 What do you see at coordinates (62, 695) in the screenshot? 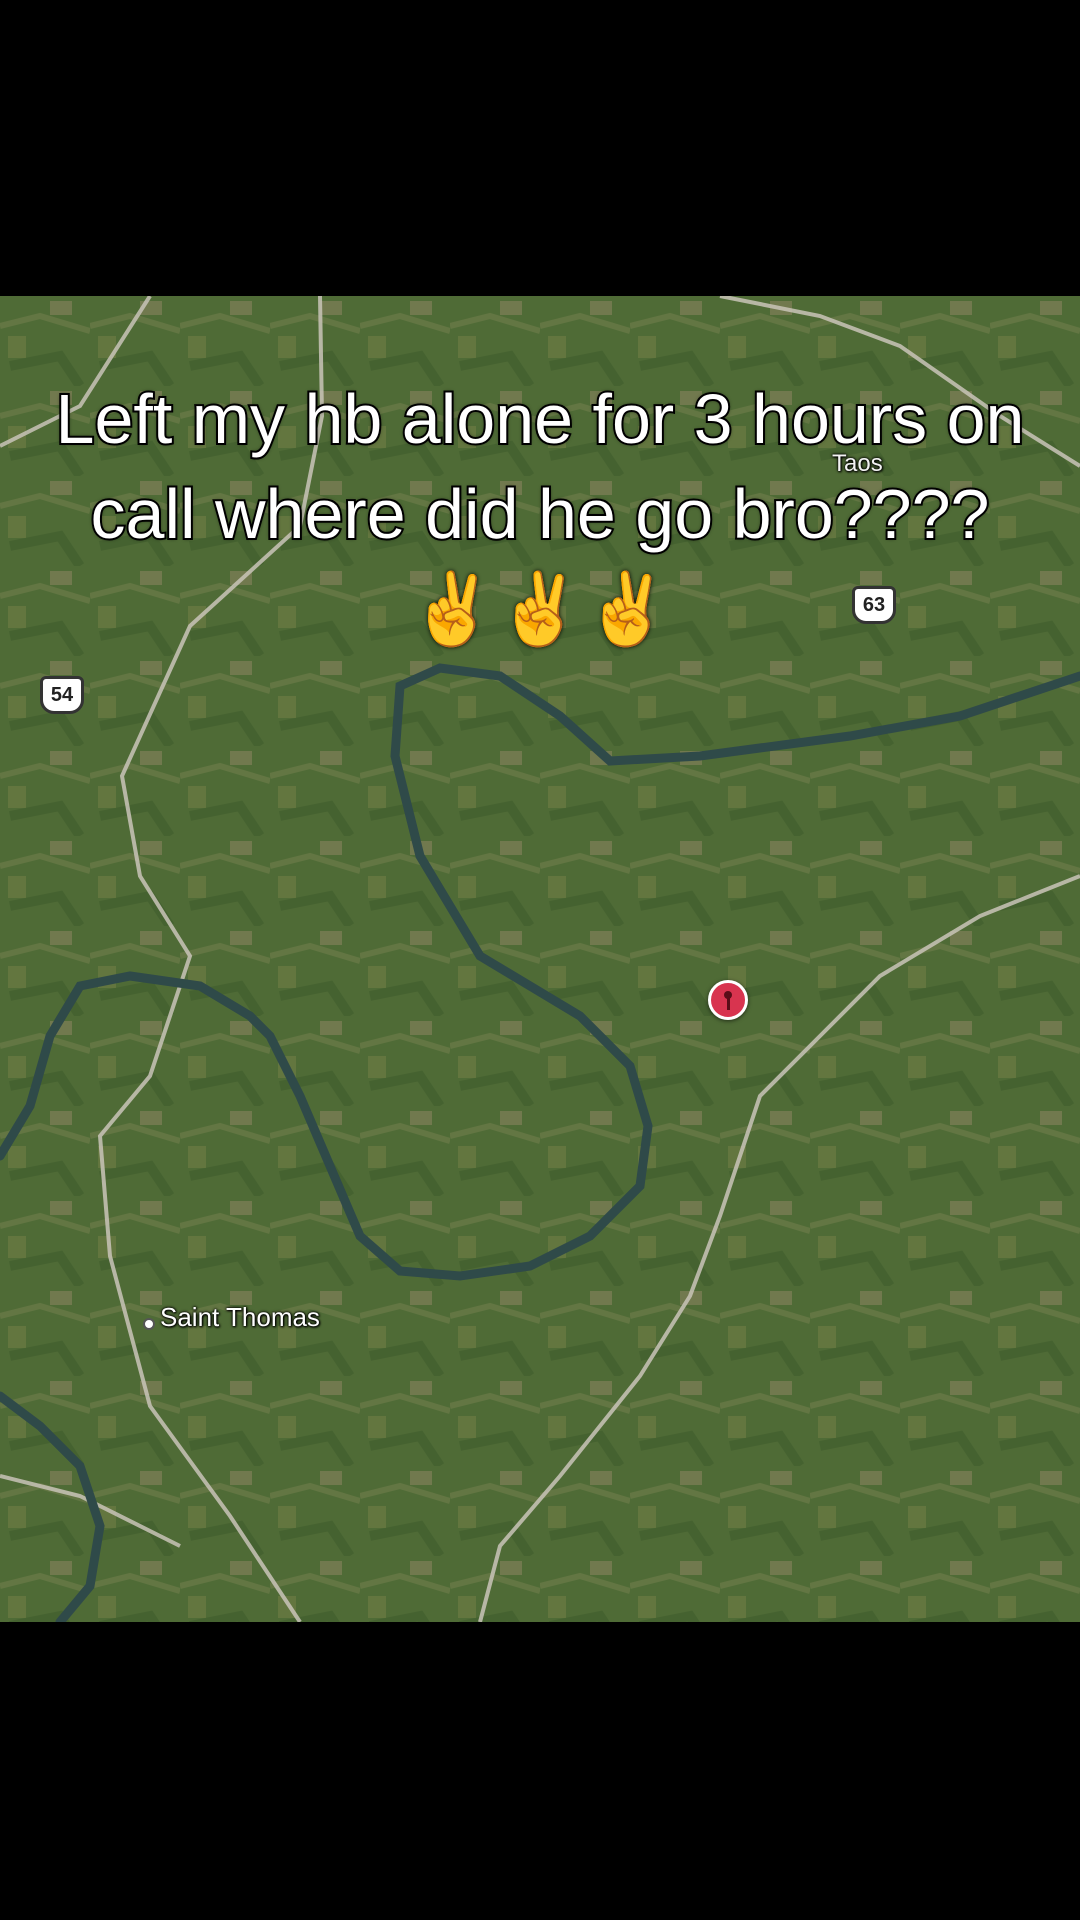
I see `route-shield-54: 54` at bounding box center [62, 695].